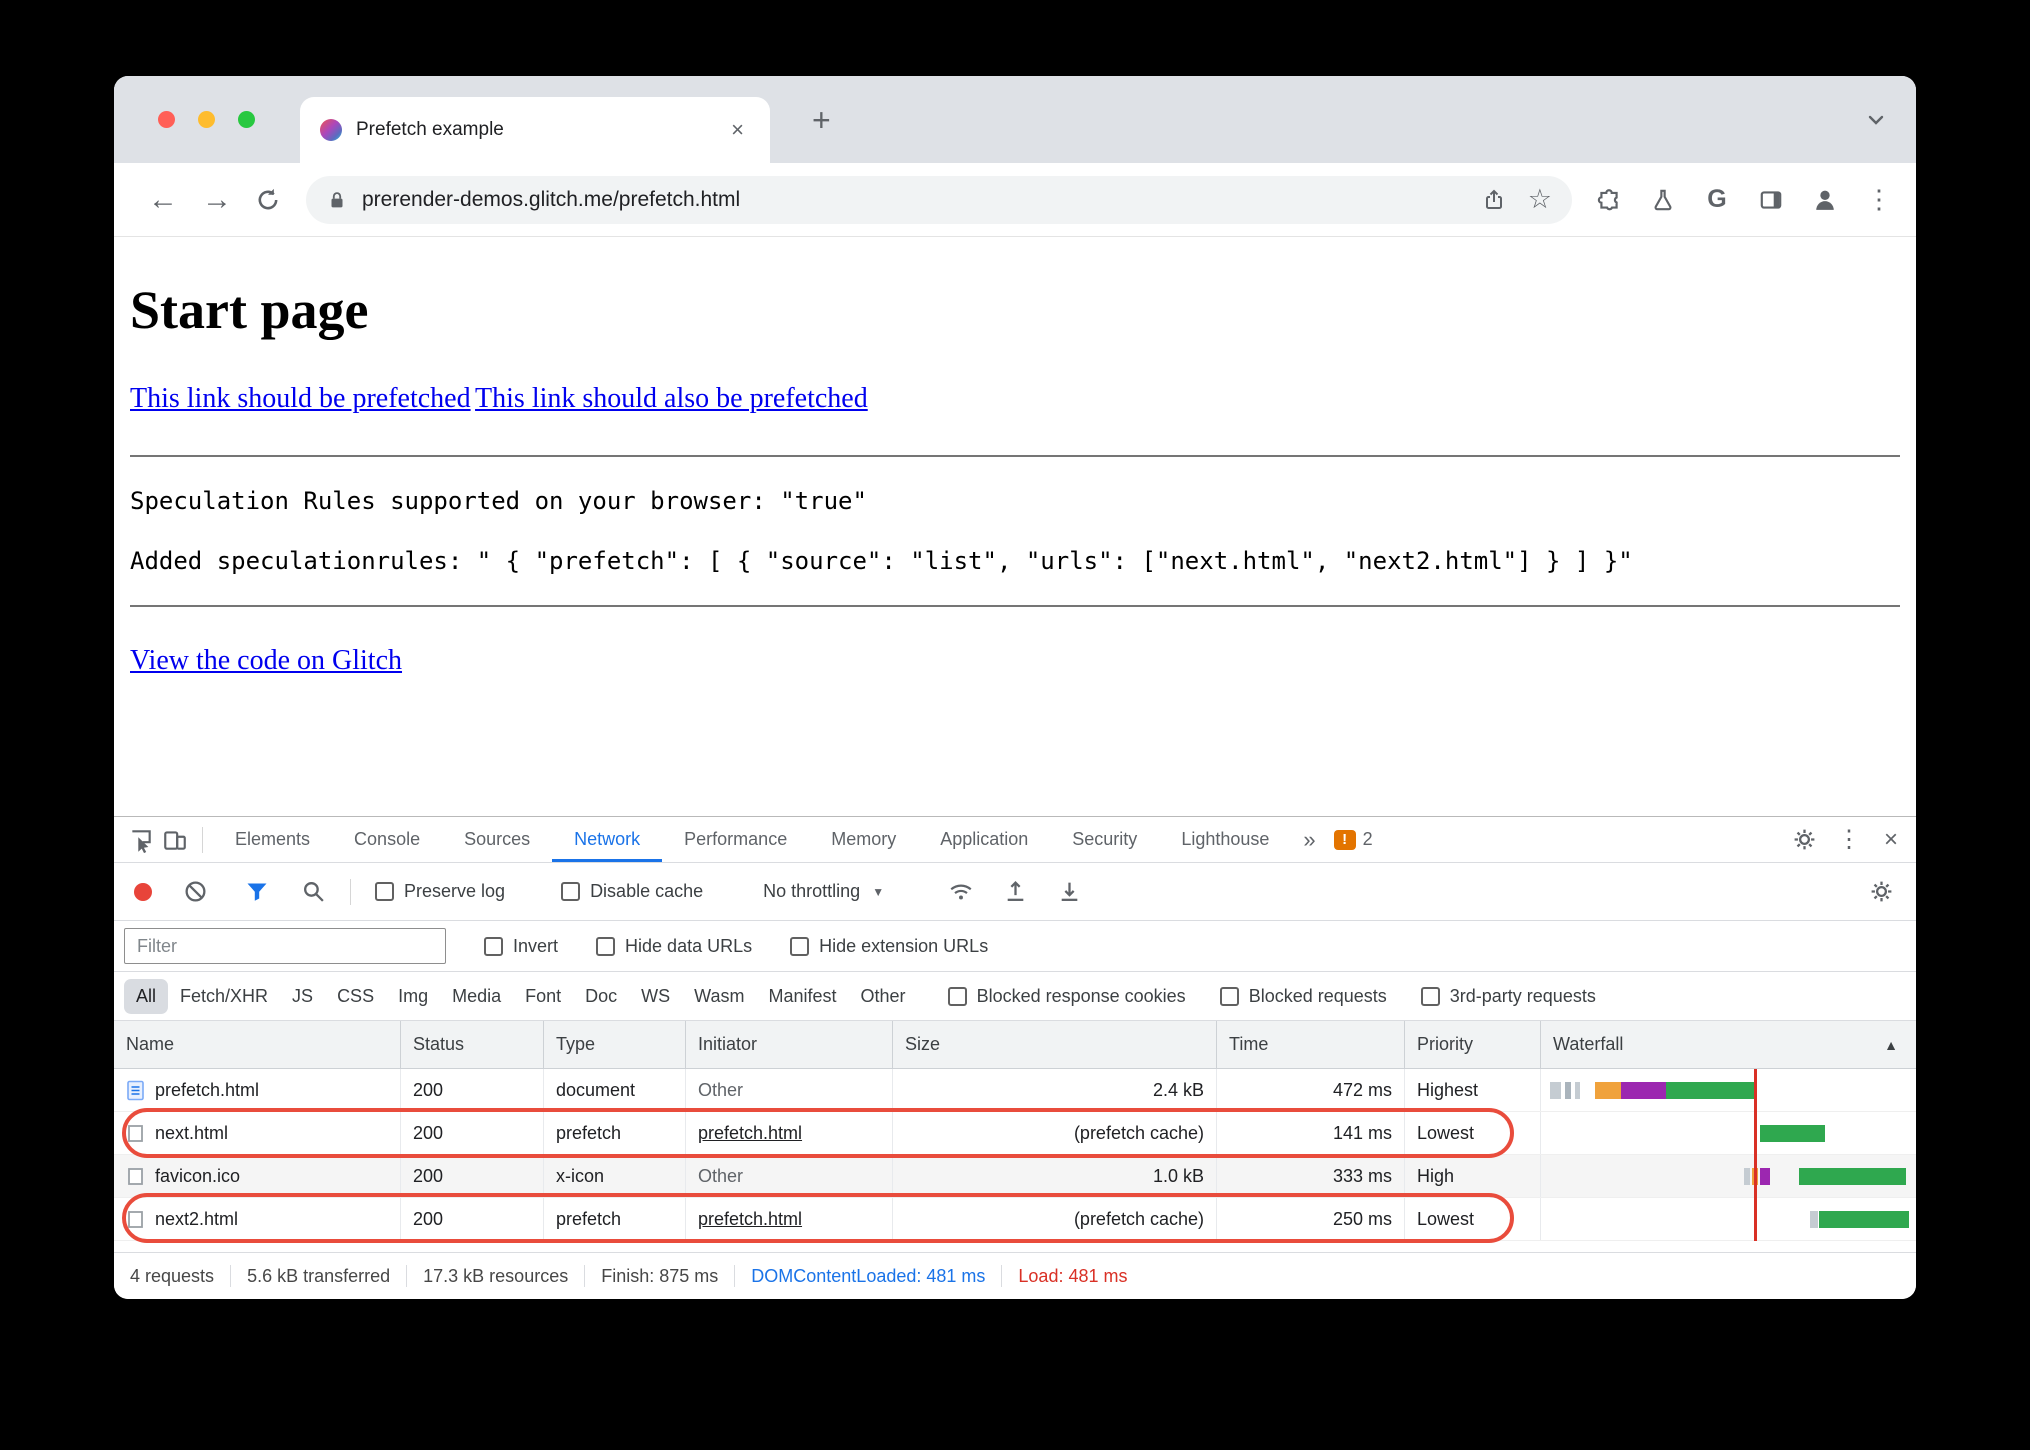  Describe the element at coordinates (224, 996) in the screenshot. I see `chip-fetch-xhr: Fetch/XHR` at that location.